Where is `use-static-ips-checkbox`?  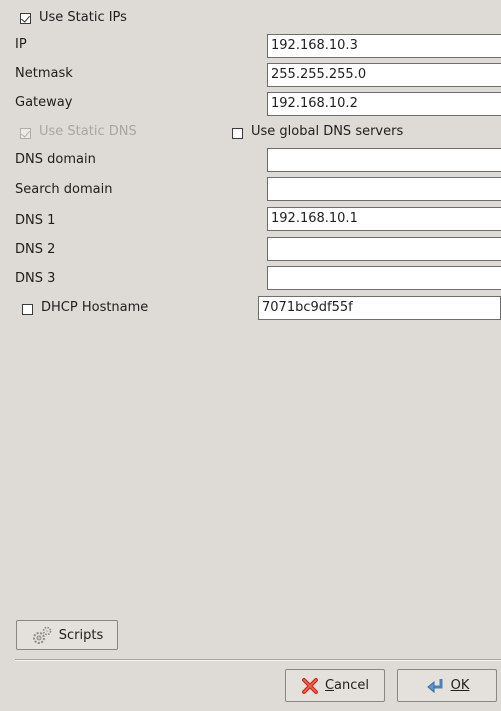
use-static-ips-checkbox is located at coordinates (25, 18).